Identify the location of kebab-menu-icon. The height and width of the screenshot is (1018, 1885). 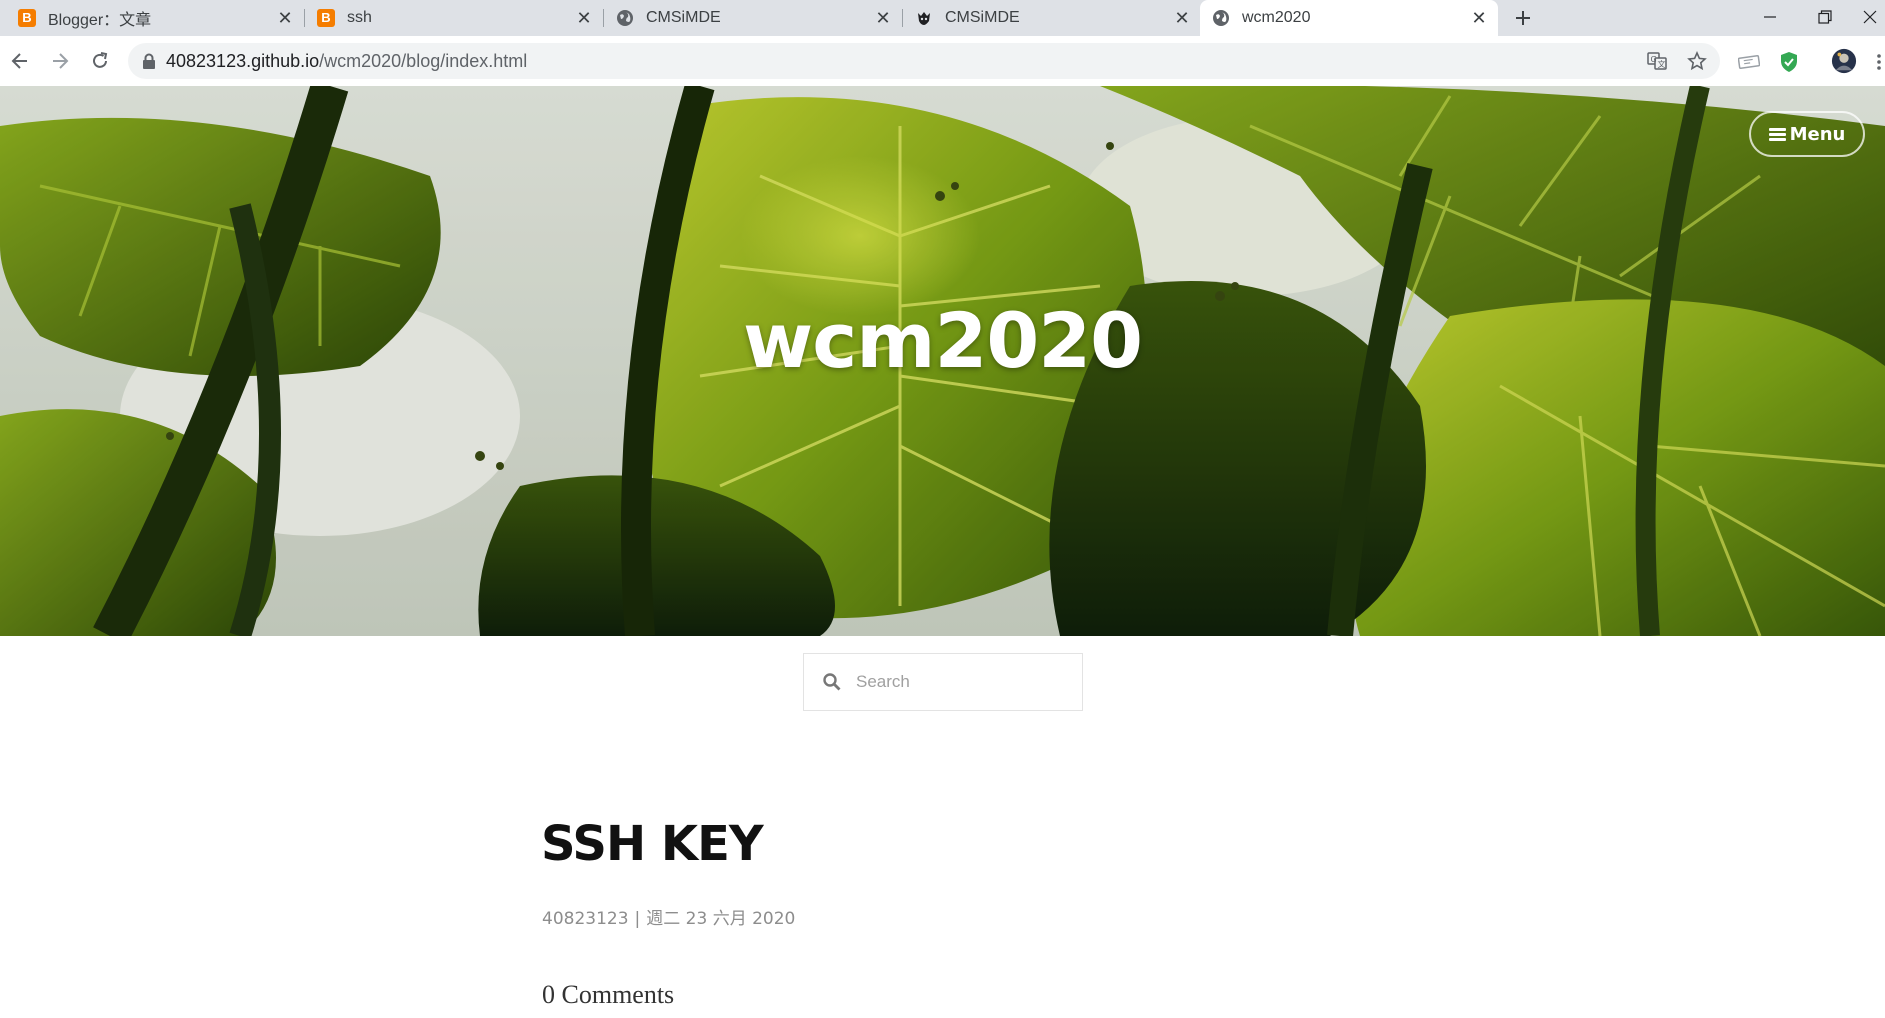
(1878, 62).